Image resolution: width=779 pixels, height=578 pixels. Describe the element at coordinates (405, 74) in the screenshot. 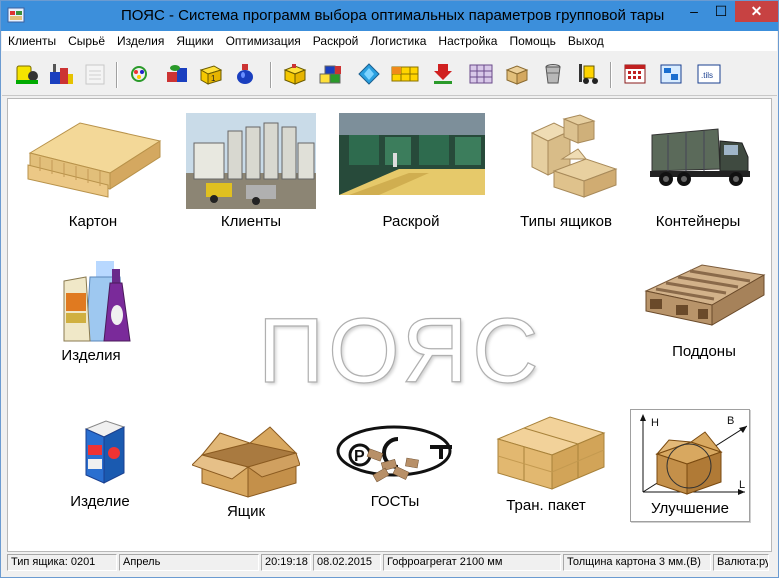

I see `grid-icon` at that location.